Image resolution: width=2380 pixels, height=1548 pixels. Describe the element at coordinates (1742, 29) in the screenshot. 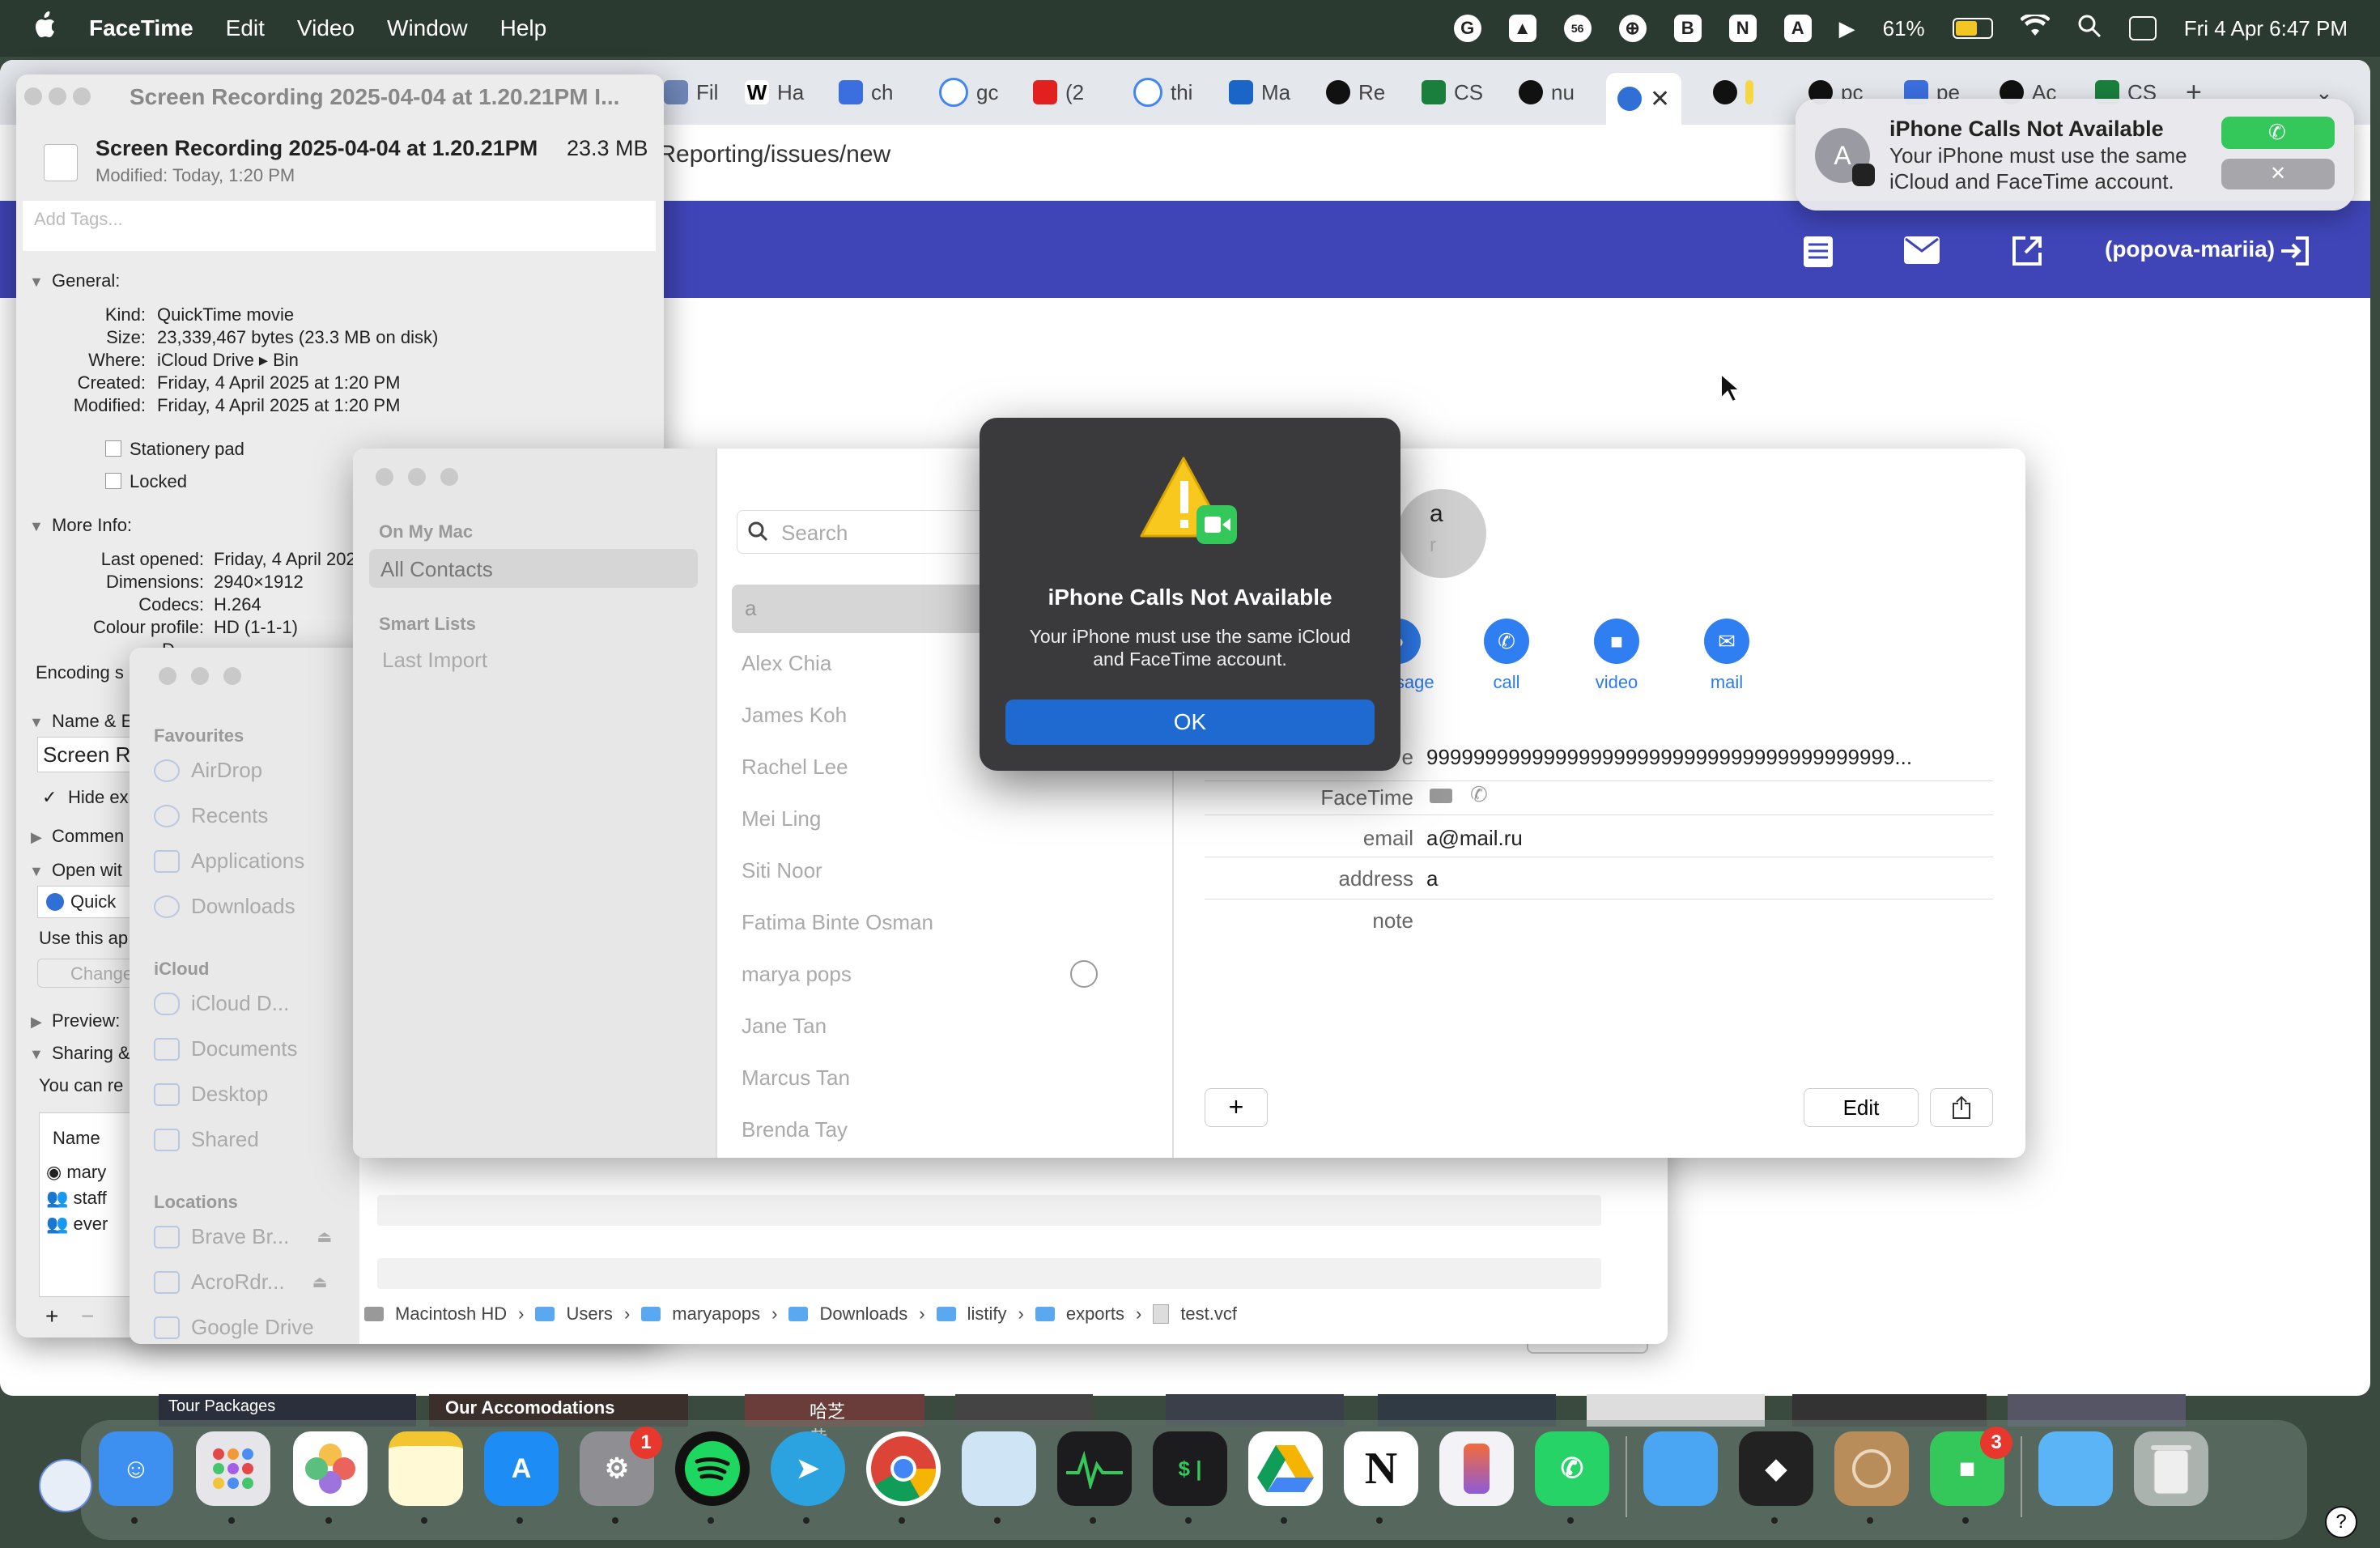

I see `notion-tray-icon: N` at that location.